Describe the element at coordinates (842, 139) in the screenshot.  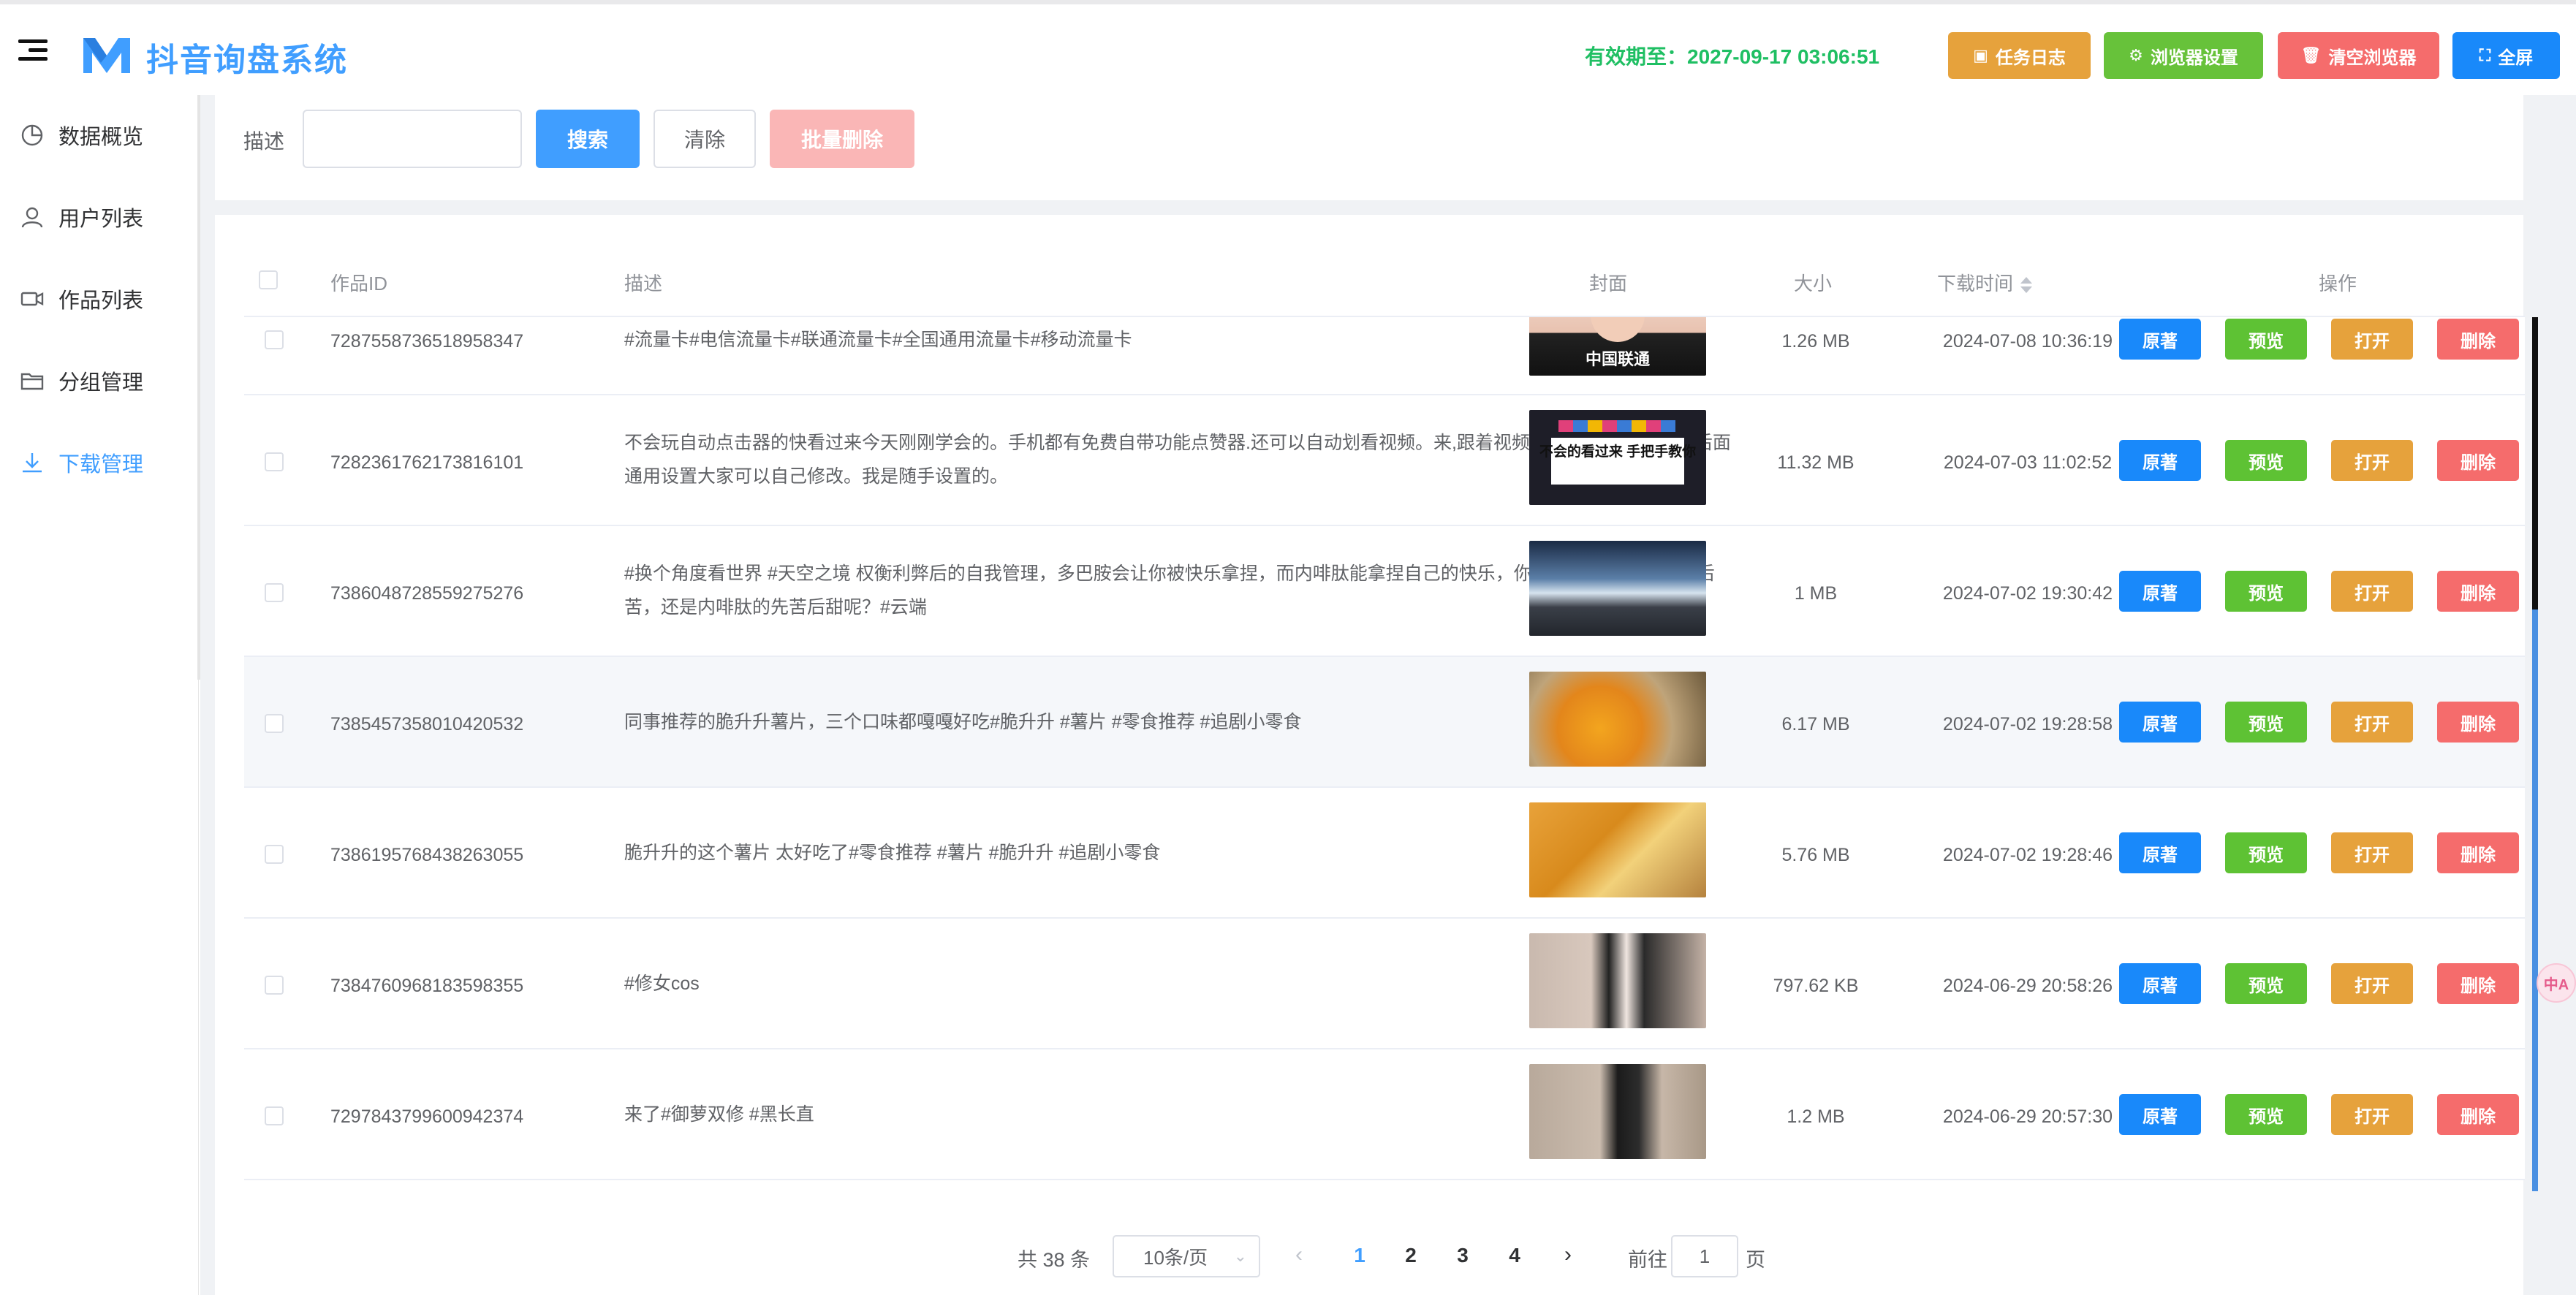
I see `batch-delete-button: 批量删除` at that location.